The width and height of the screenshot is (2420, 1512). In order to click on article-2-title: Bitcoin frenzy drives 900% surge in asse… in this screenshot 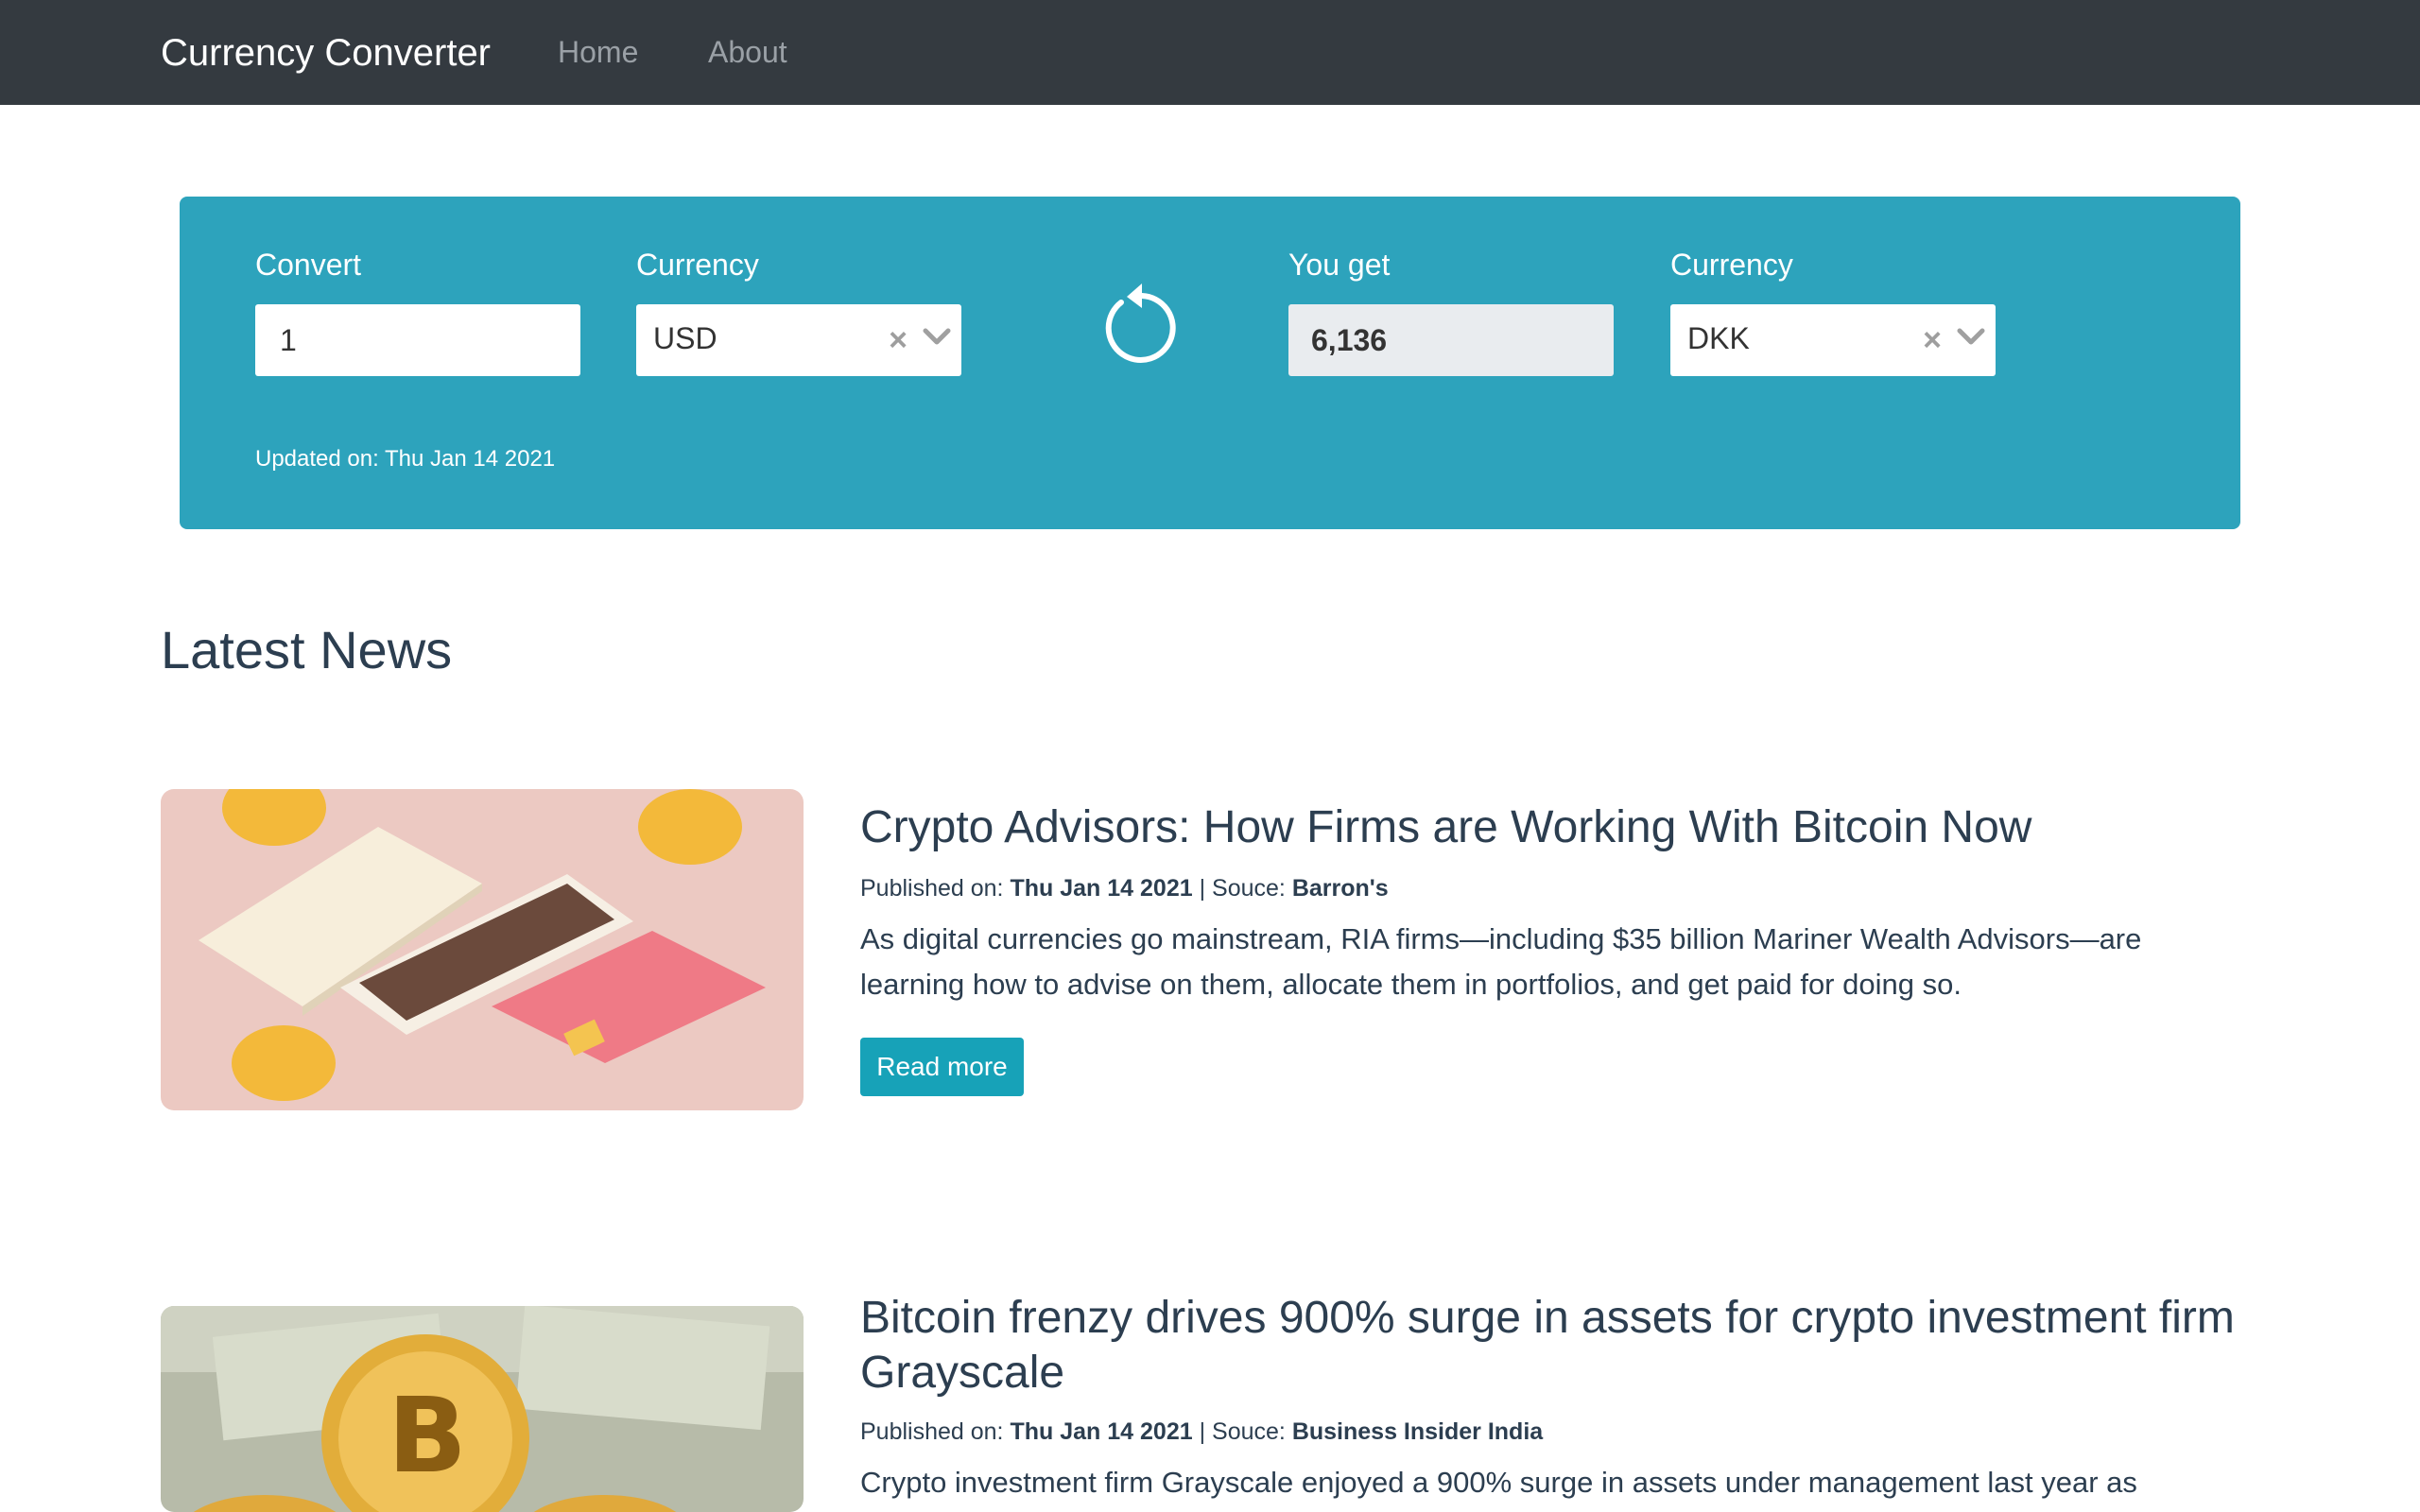, I will do `click(1559, 1345)`.